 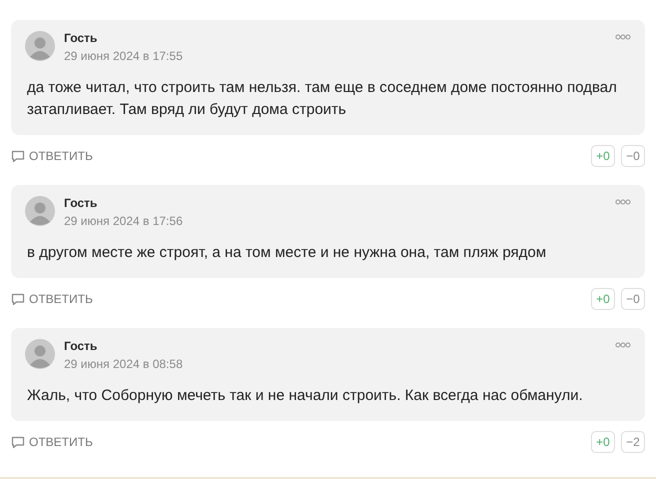 I want to click on comment-date: 29 июня 2024 в 17:56, so click(x=123, y=221).